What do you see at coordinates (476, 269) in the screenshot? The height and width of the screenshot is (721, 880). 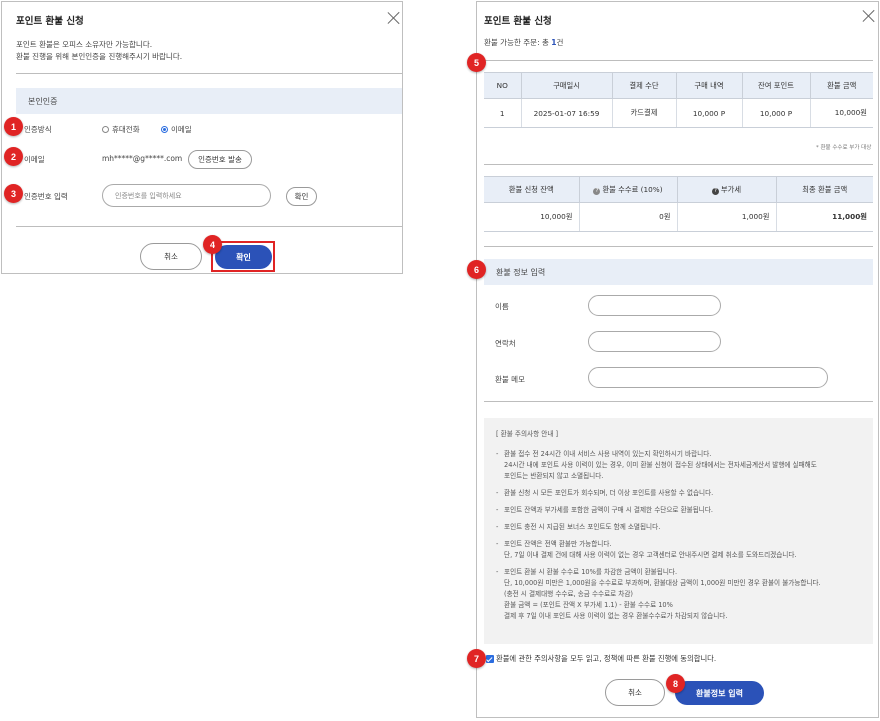 I see `step-badge: 6` at bounding box center [476, 269].